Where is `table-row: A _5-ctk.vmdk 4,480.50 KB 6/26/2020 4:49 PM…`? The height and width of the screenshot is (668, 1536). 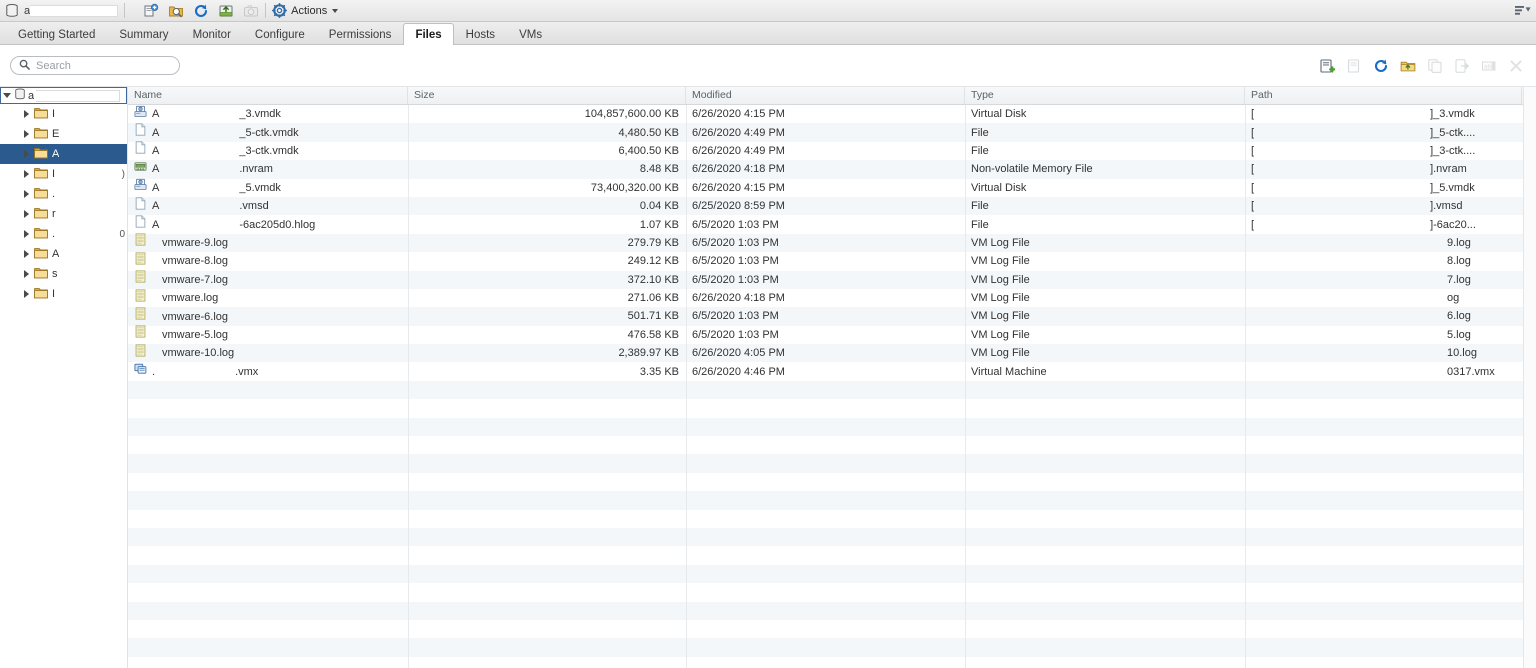 table-row: A _5-ctk.vmdk 4,480.50 KB 6/26/2020 4:49 PM… is located at coordinates (825, 132).